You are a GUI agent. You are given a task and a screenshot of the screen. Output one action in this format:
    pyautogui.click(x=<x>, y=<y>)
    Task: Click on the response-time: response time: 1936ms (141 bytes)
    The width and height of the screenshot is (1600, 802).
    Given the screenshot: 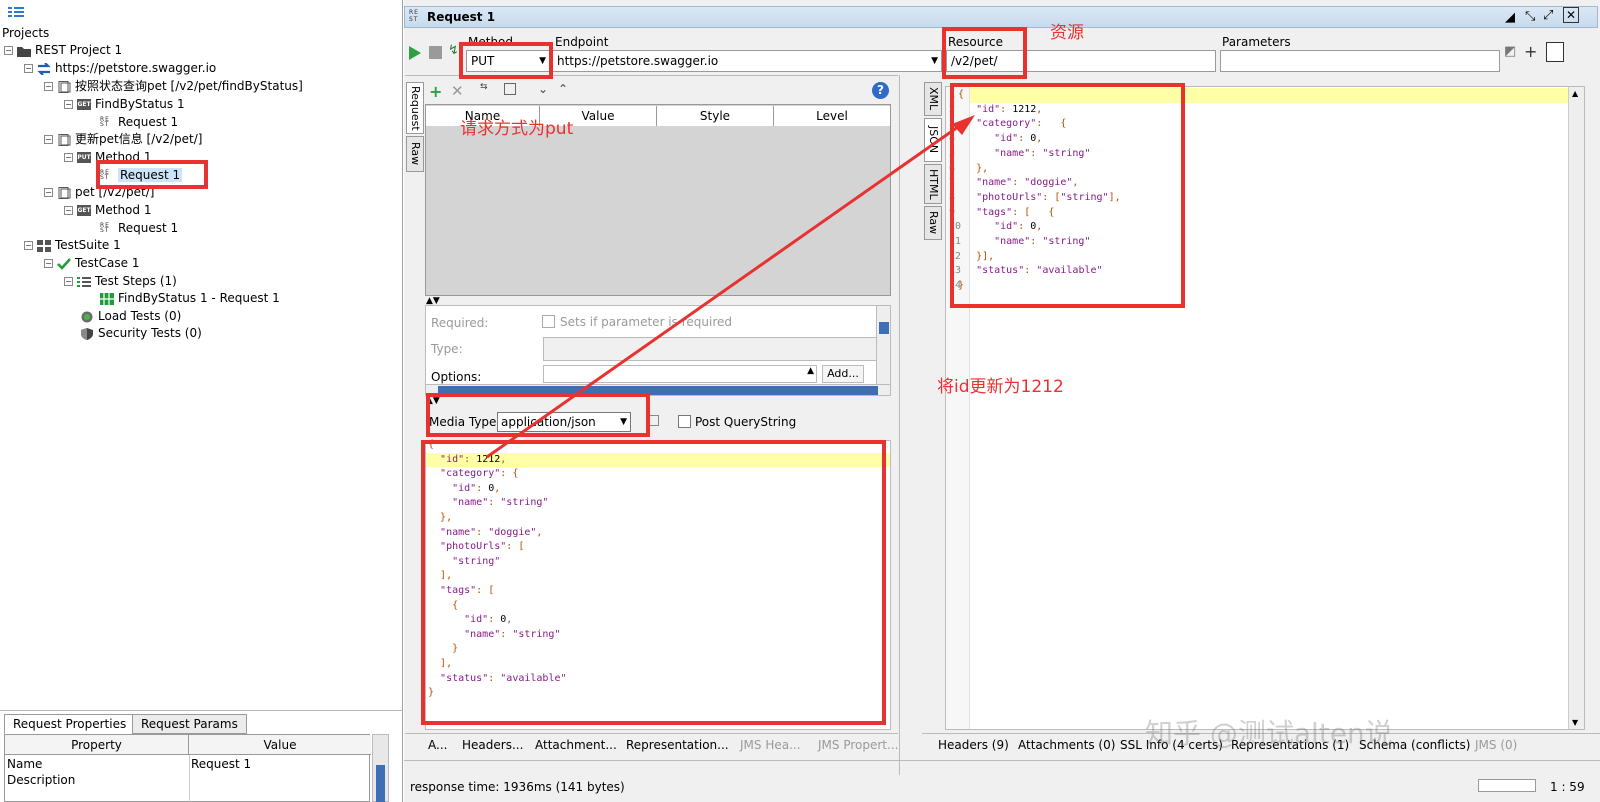 What is the action you would take?
    pyautogui.click(x=517, y=787)
    